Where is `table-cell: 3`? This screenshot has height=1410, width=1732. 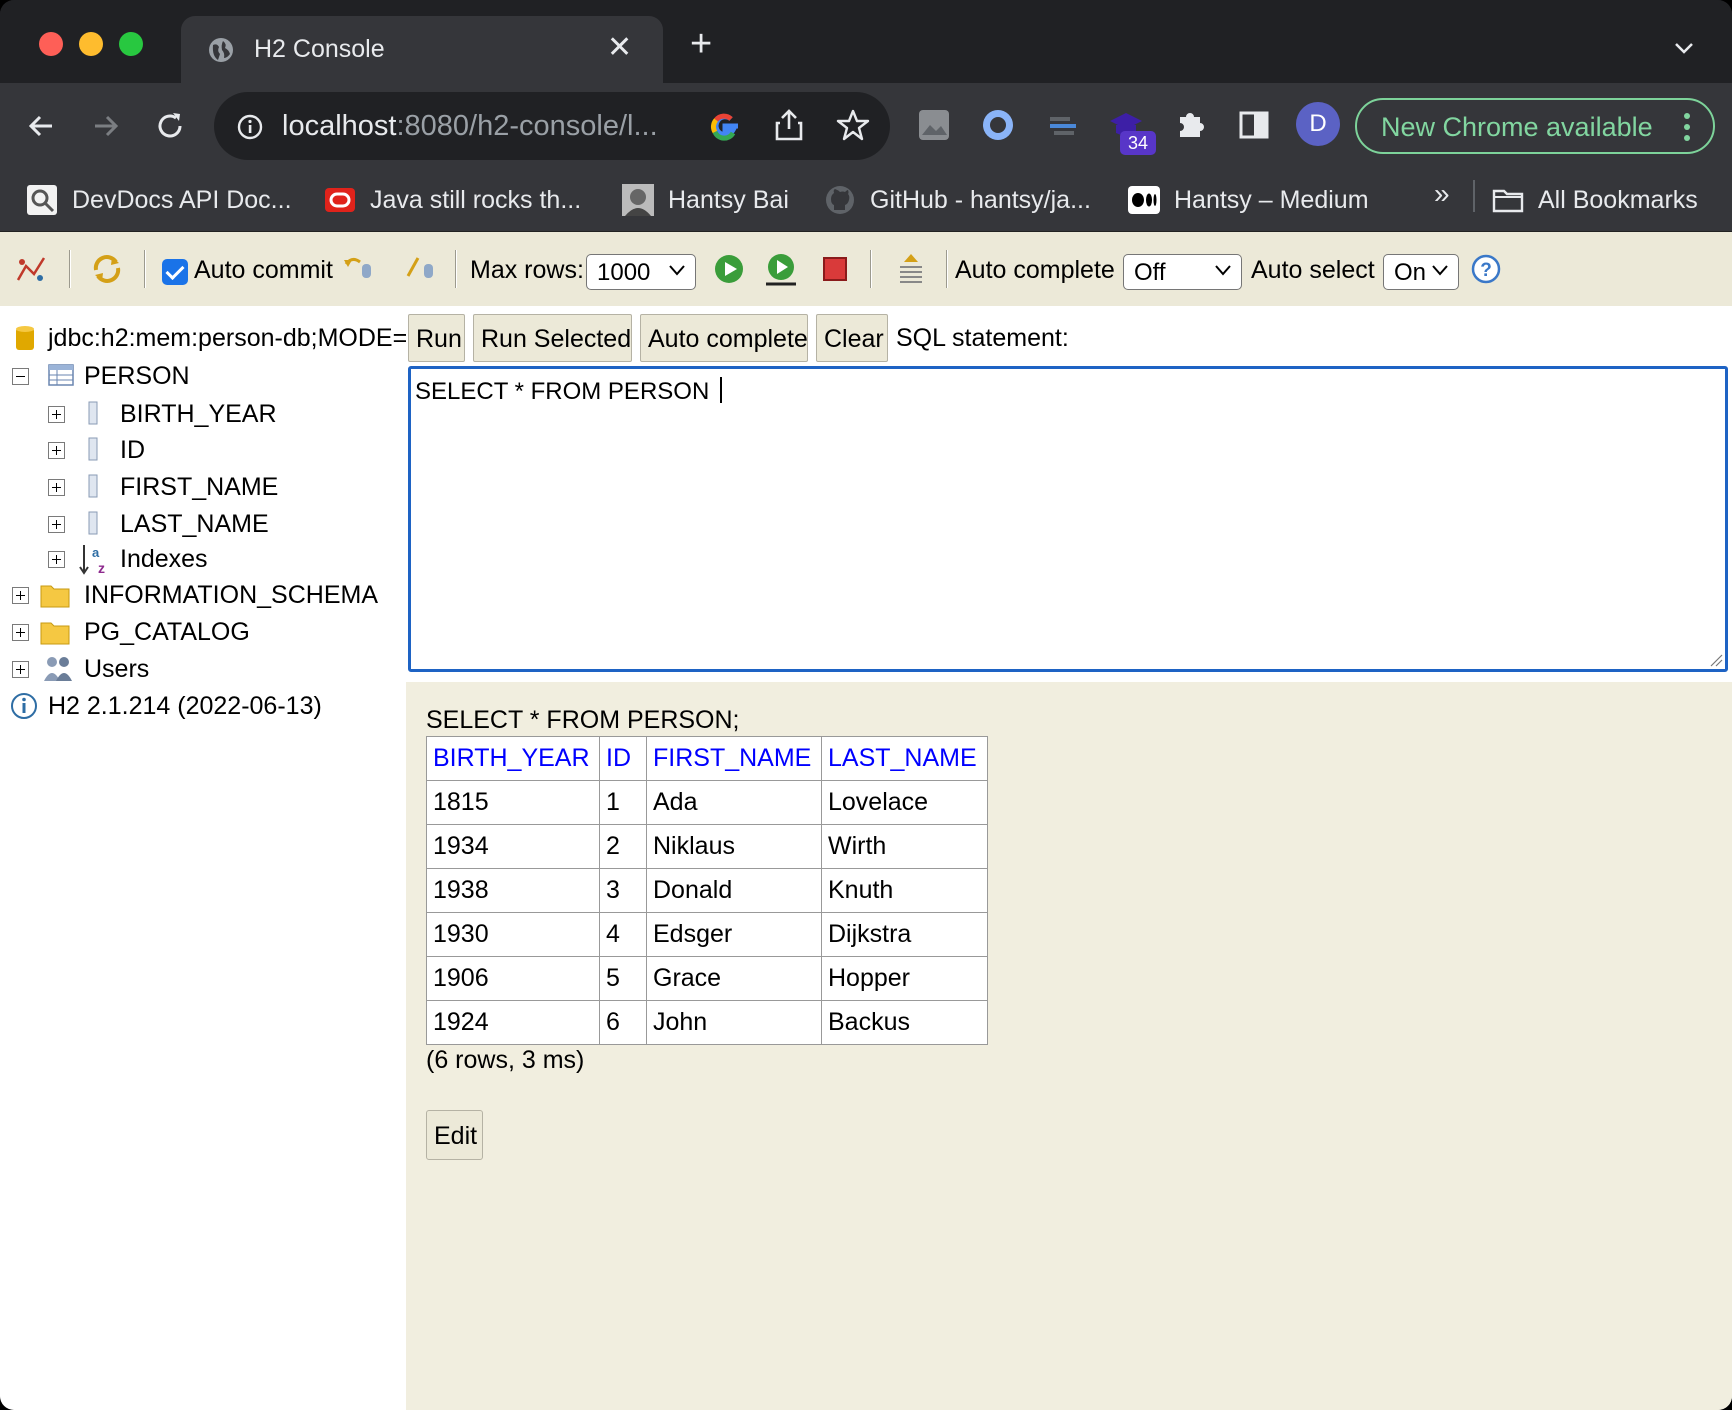 table-cell: 3 is located at coordinates (623, 890).